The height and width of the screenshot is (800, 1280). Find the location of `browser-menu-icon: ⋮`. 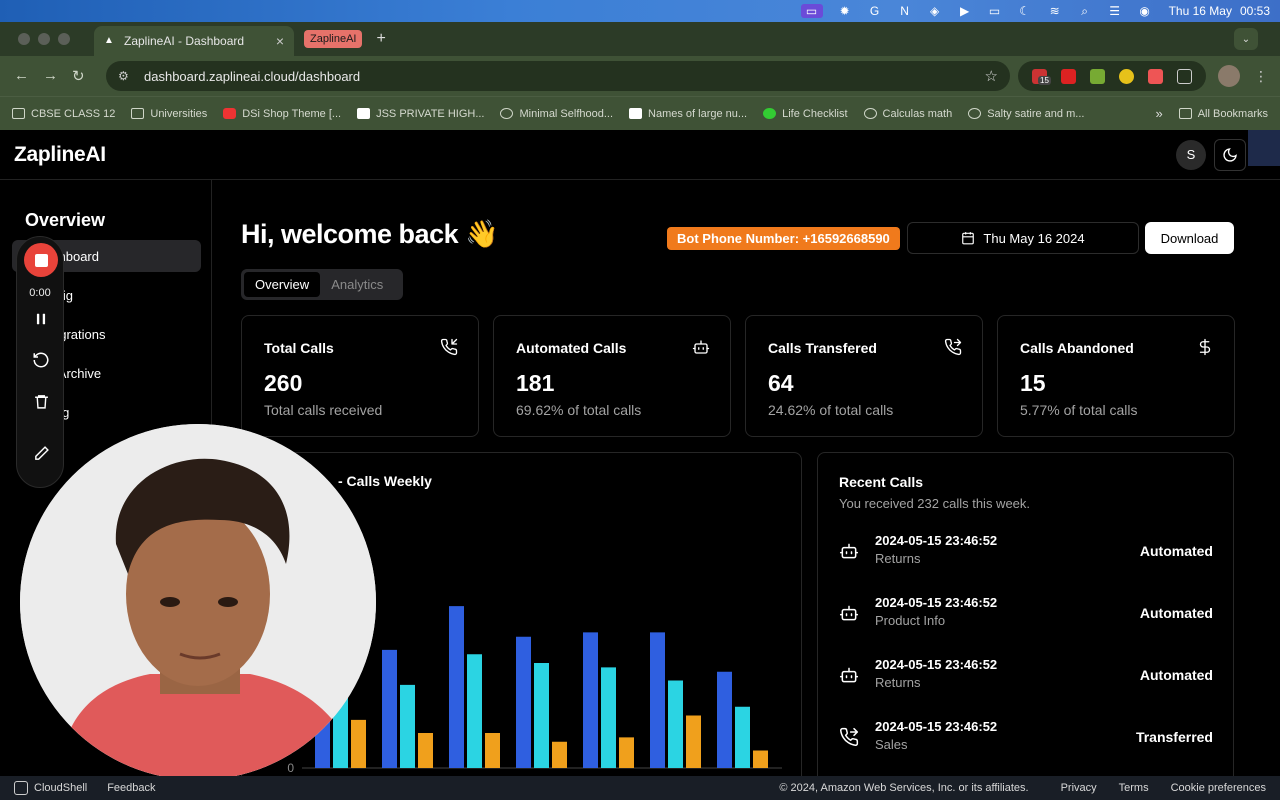

browser-menu-icon: ⋮ is located at coordinates (1261, 76).